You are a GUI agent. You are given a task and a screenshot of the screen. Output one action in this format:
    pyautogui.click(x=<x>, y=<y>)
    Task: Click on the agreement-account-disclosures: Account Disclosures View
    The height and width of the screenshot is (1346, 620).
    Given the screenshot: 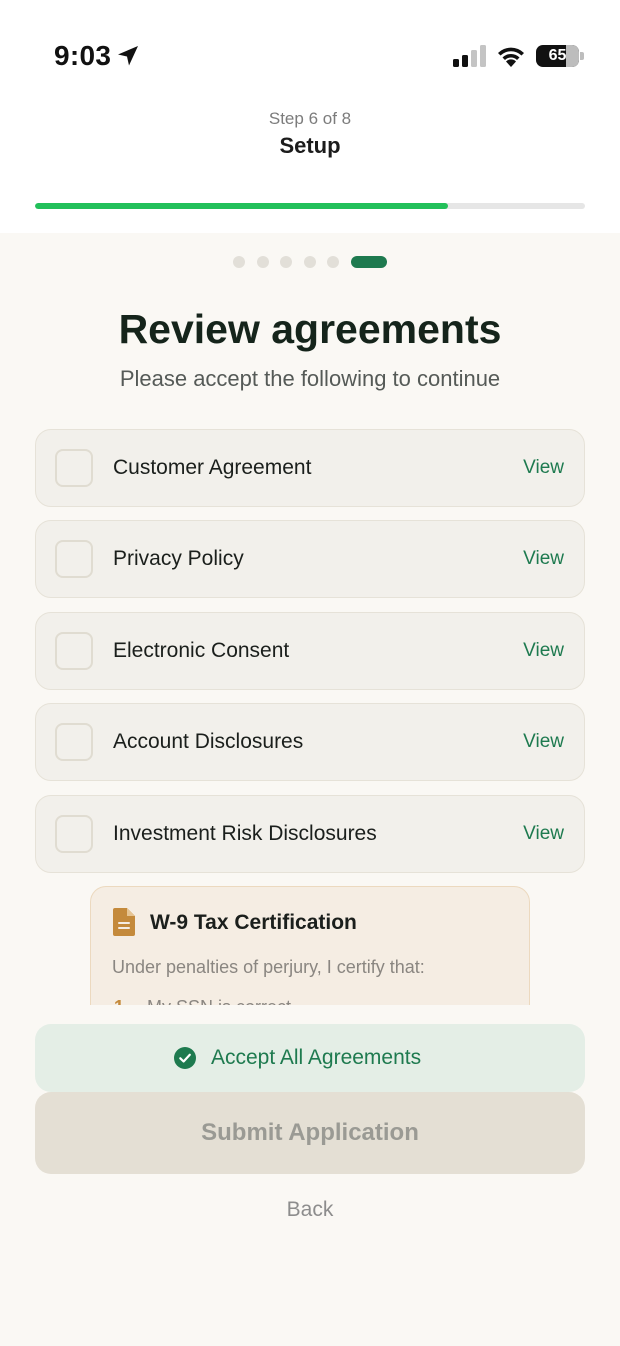 What is the action you would take?
    pyautogui.click(x=310, y=742)
    